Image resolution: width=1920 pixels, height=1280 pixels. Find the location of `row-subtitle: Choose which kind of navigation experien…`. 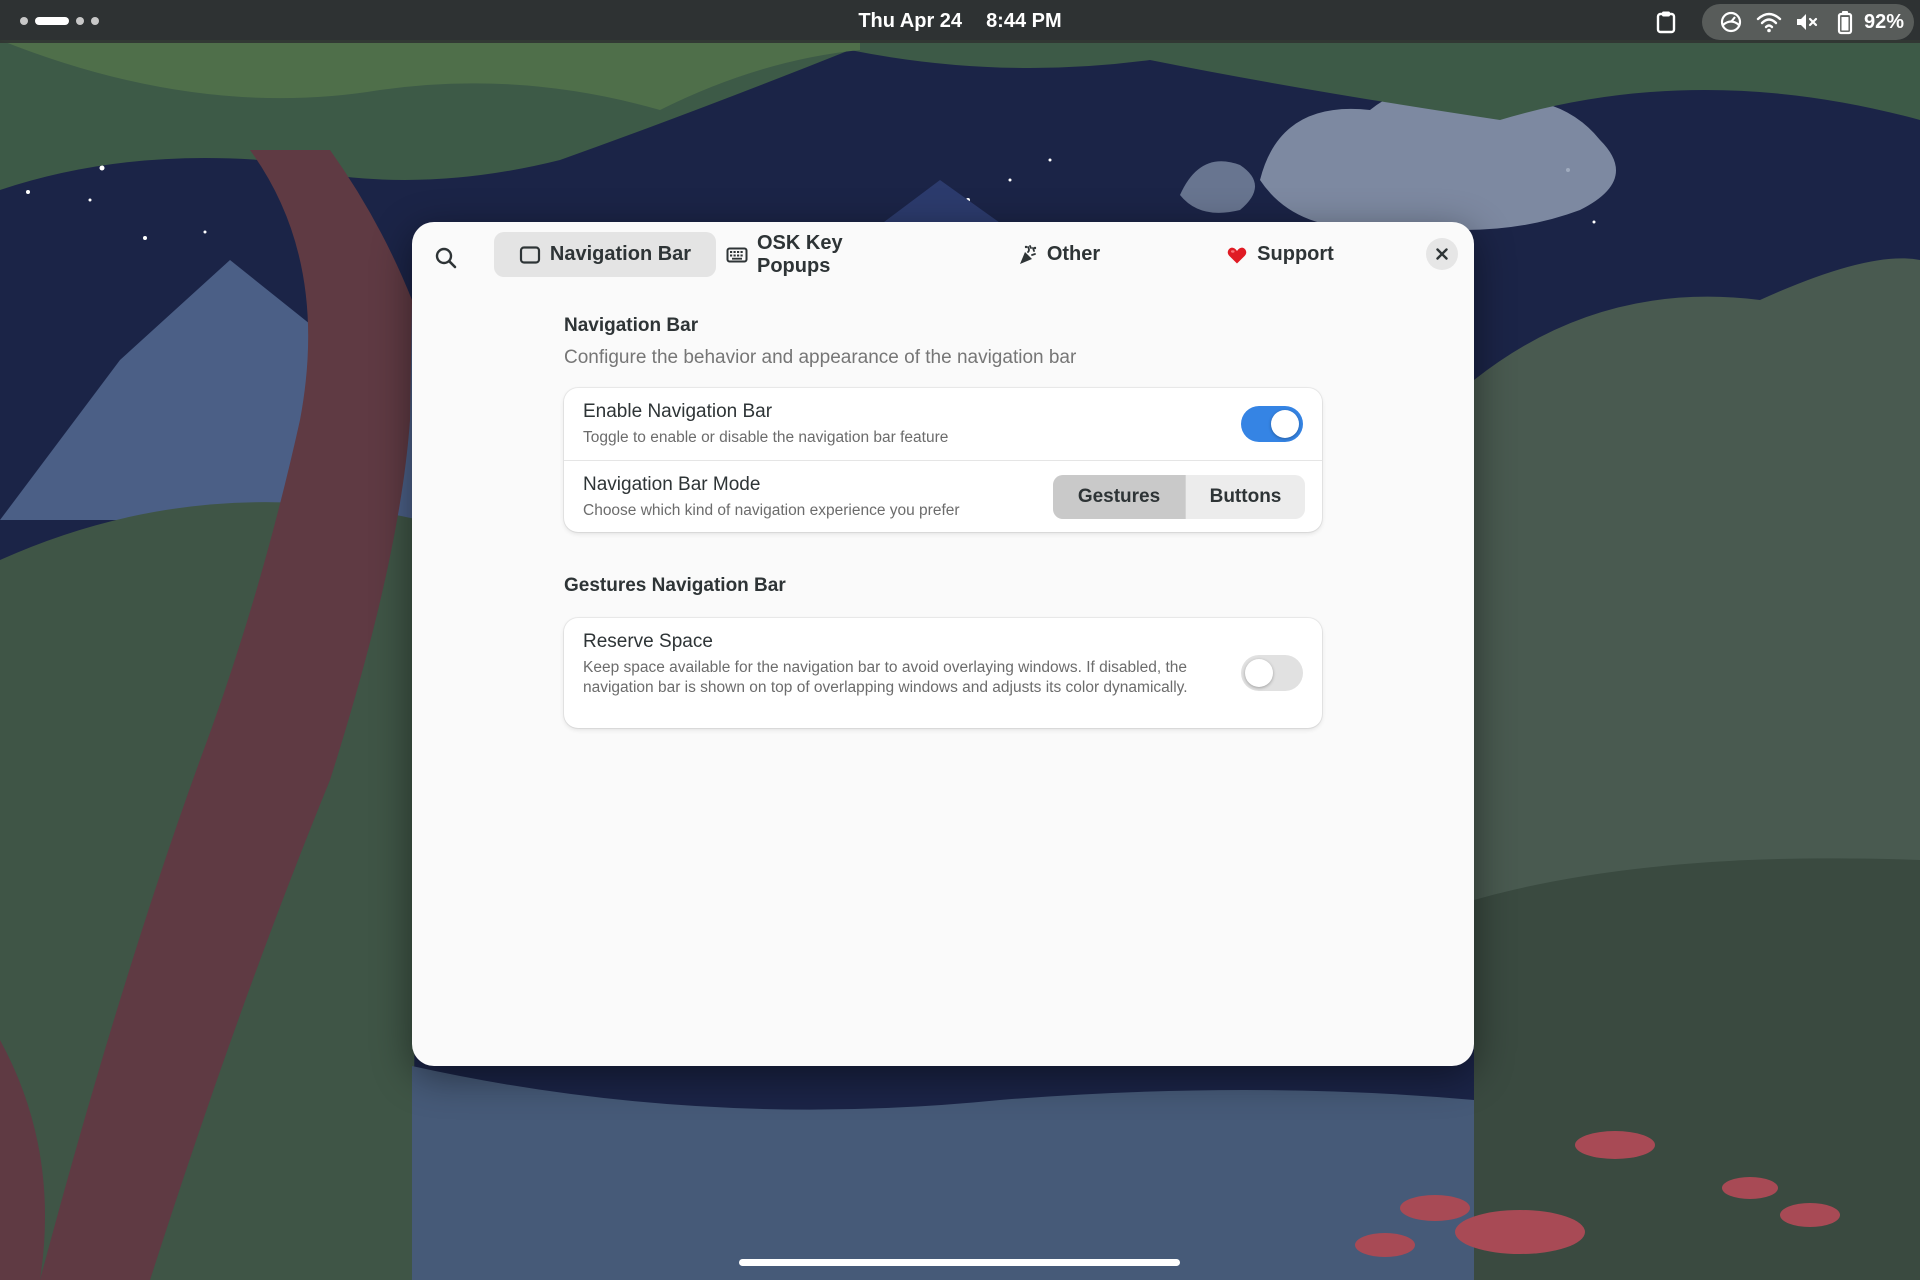

row-subtitle: Choose which kind of navigation experien… is located at coordinates (771, 510).